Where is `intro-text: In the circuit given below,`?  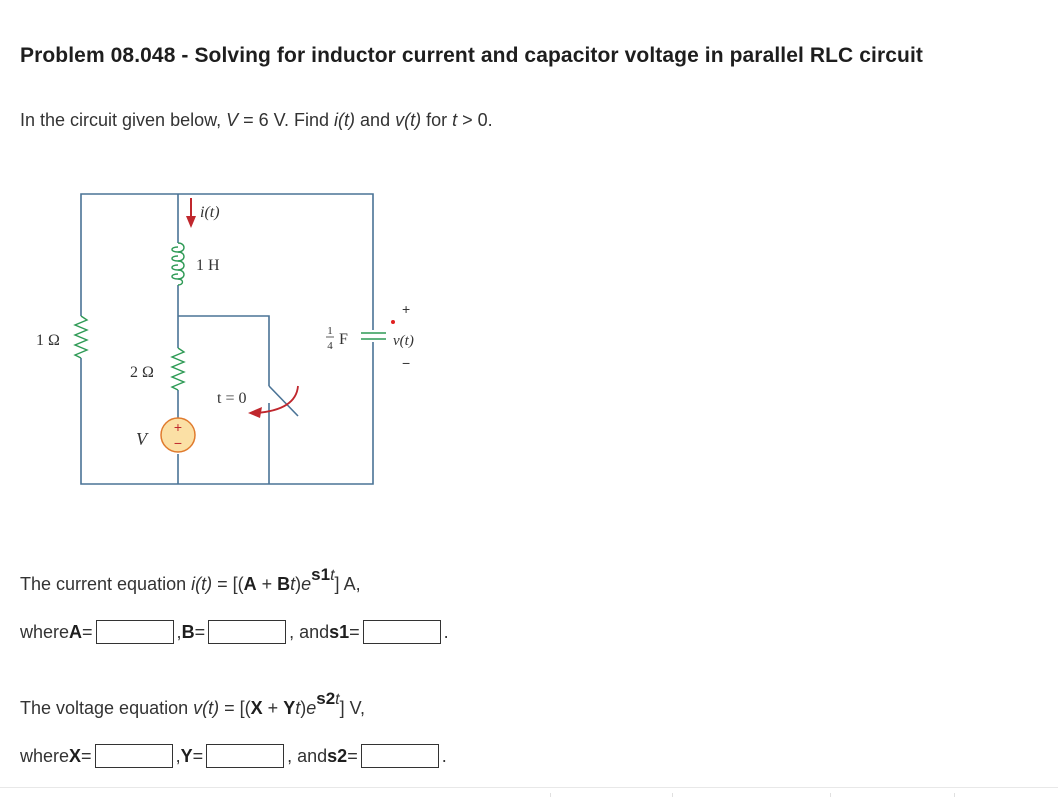
intro-text: In the circuit given below, is located at coordinates (123, 120).